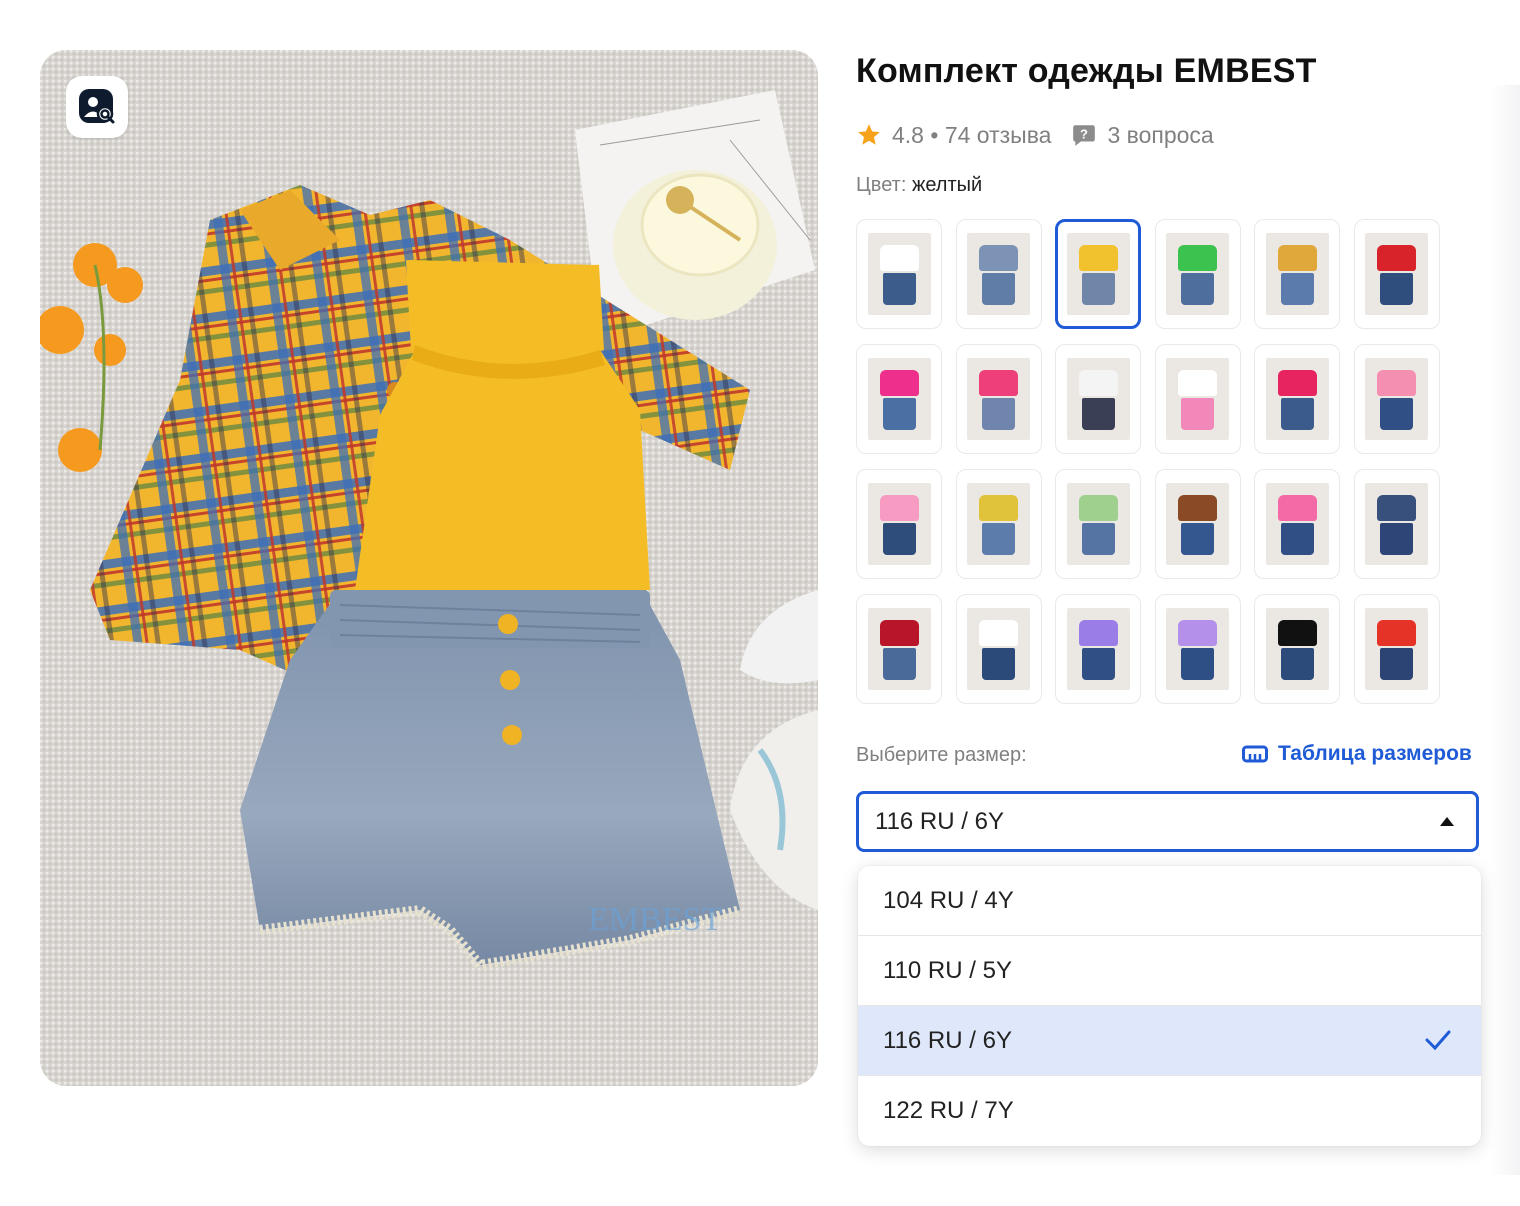 Image resolution: width=1520 pixels, height=1206 pixels. Describe the element at coordinates (1086, 71) in the screenshot. I see `product-title: Комплект одежды EMBEST` at that location.